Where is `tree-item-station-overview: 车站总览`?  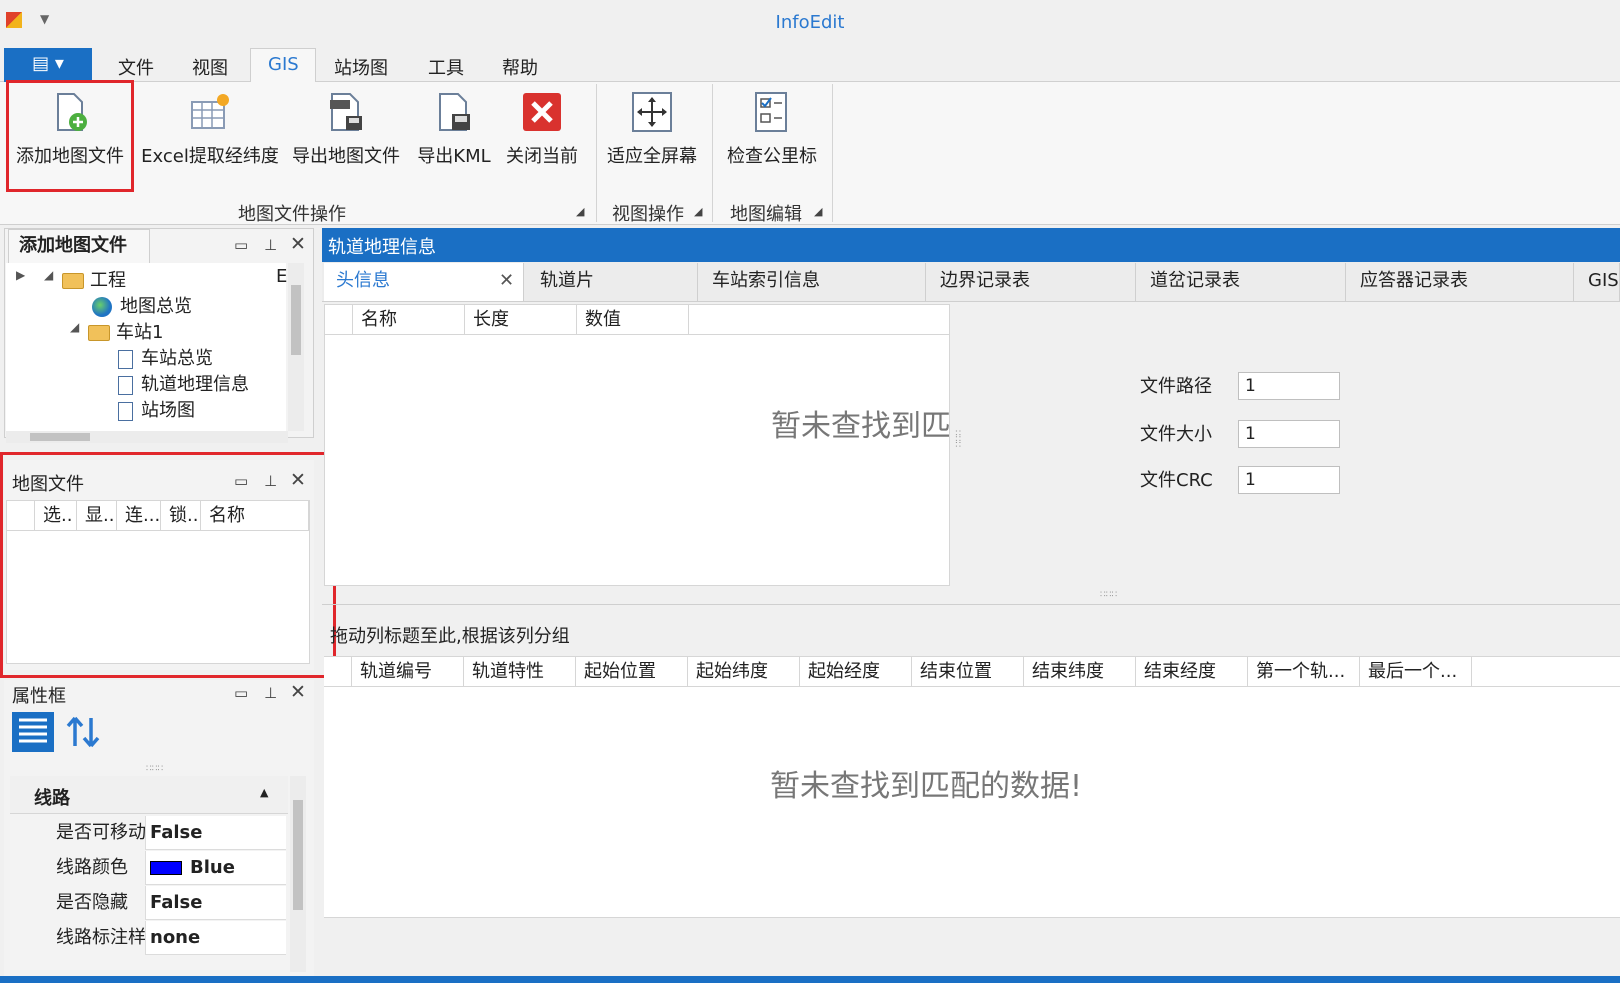
tree-item-station-overview: 车站总览 is located at coordinates (165, 357).